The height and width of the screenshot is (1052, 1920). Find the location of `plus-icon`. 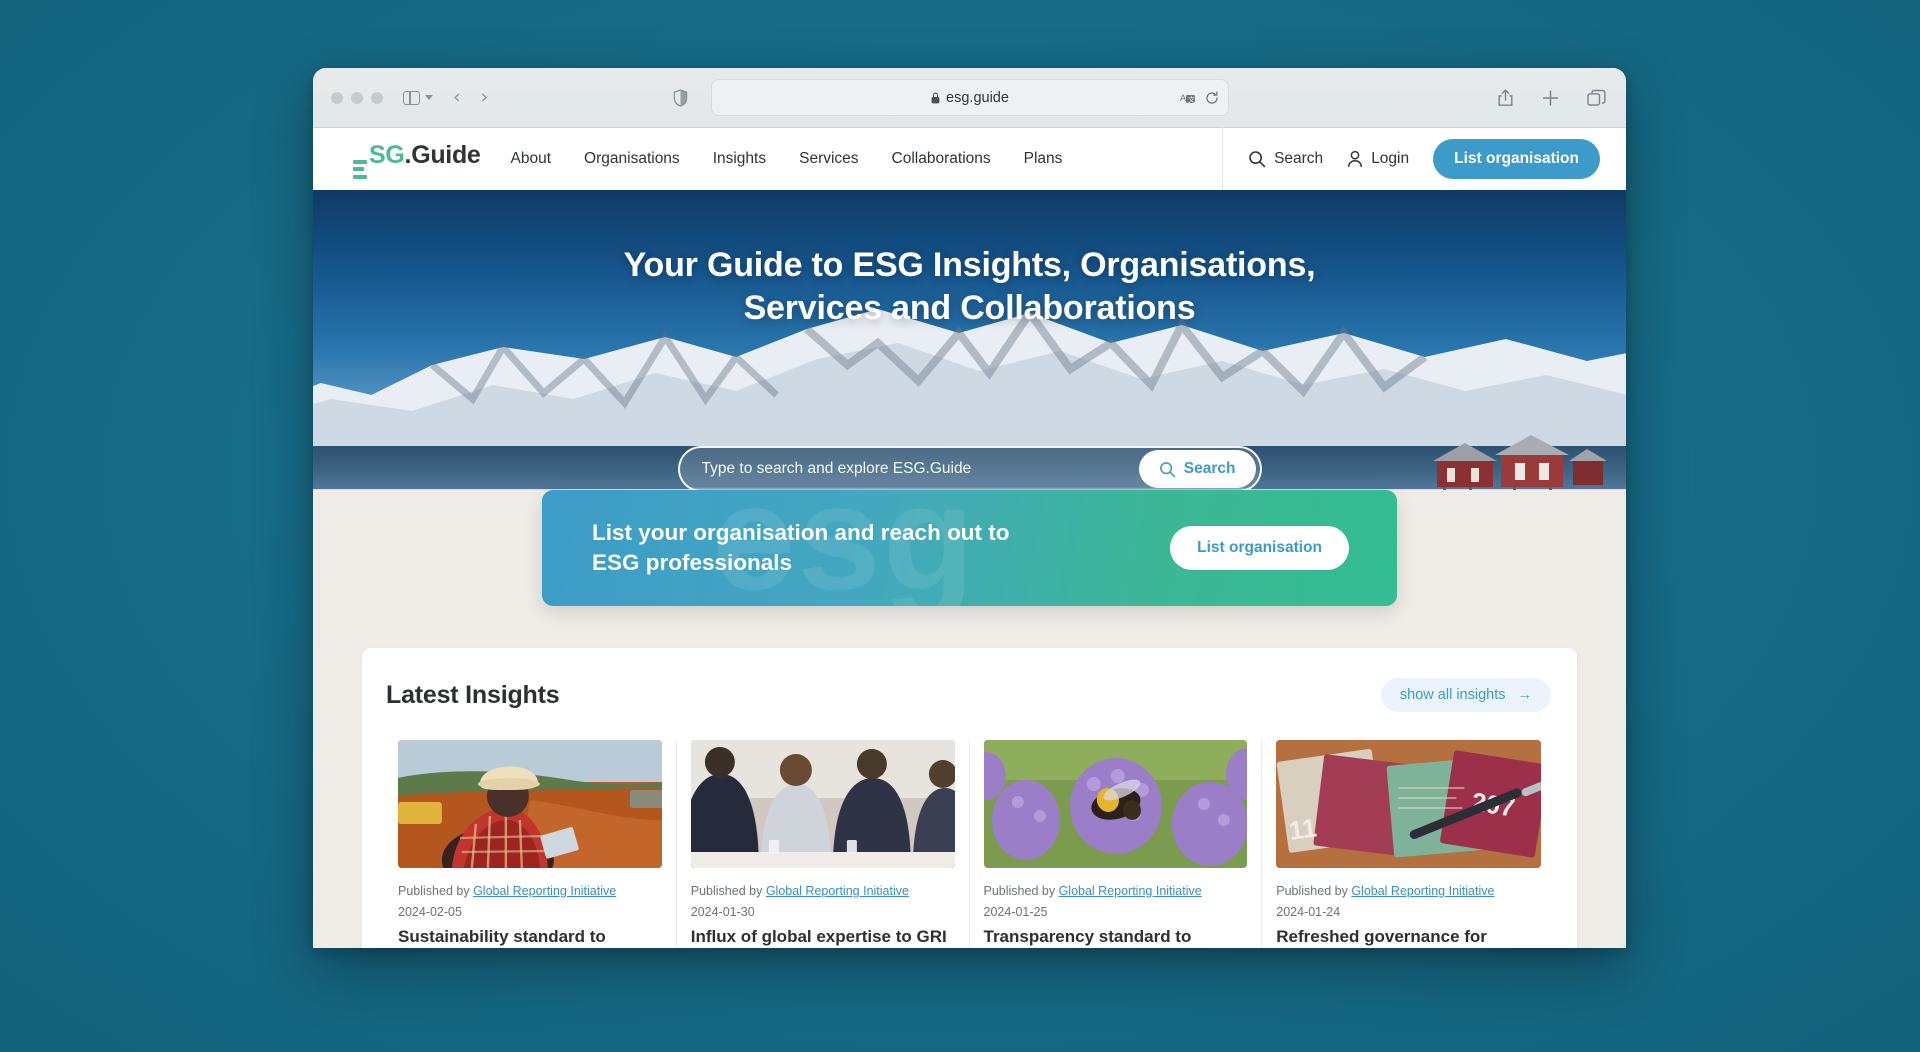

plus-icon is located at coordinates (1550, 97).